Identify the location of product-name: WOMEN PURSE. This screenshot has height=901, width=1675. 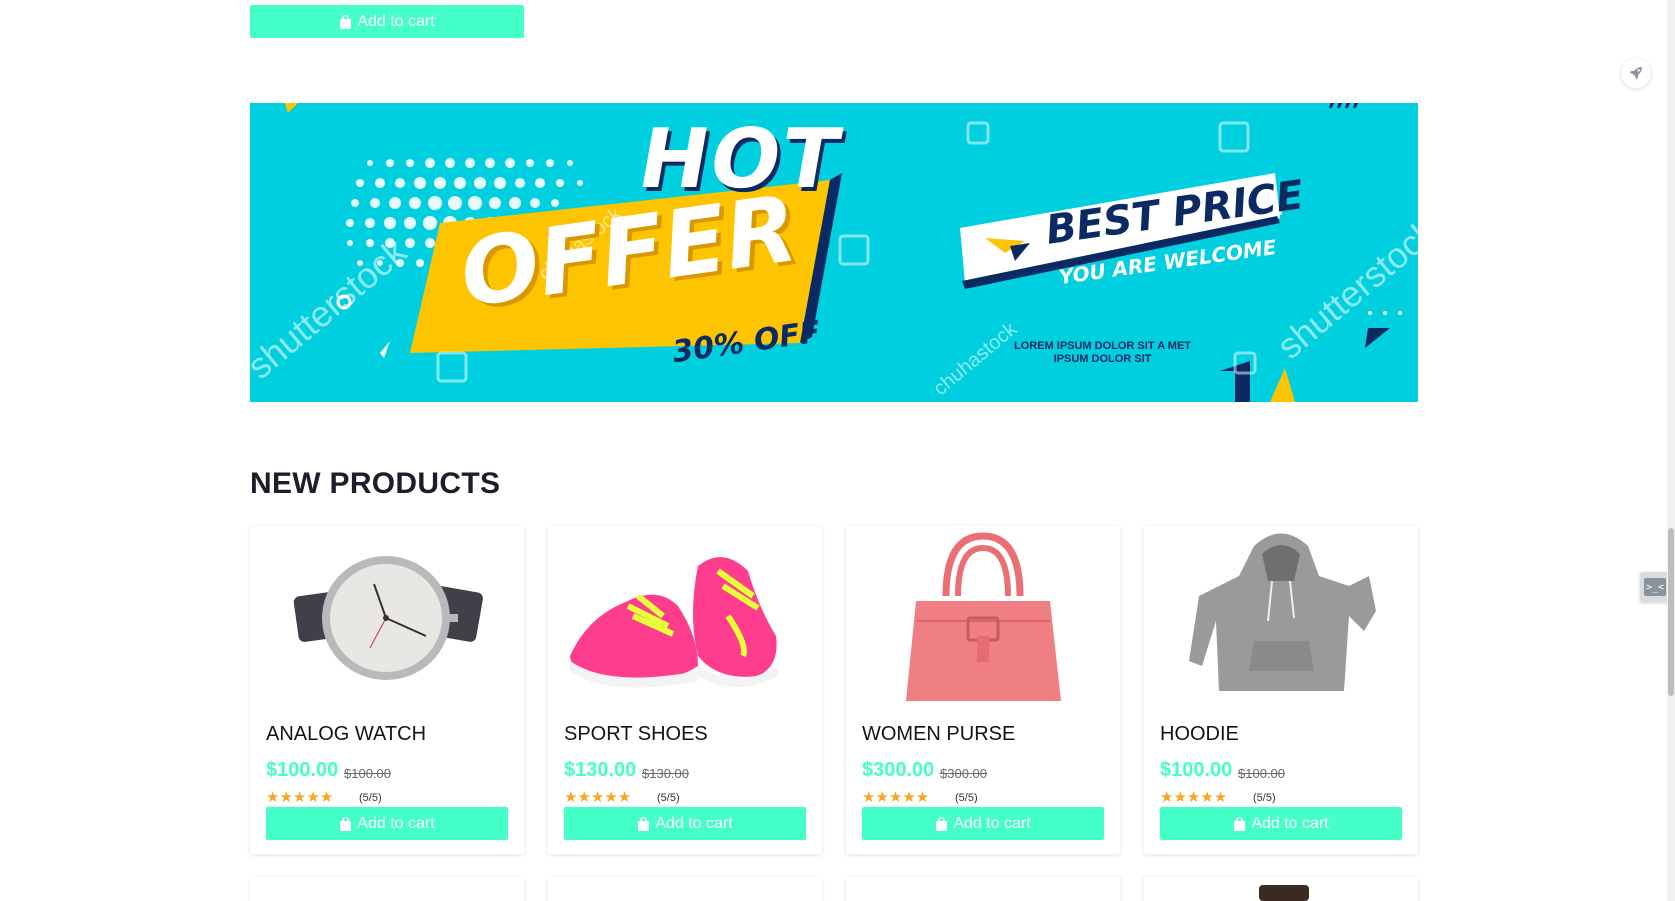
(938, 734).